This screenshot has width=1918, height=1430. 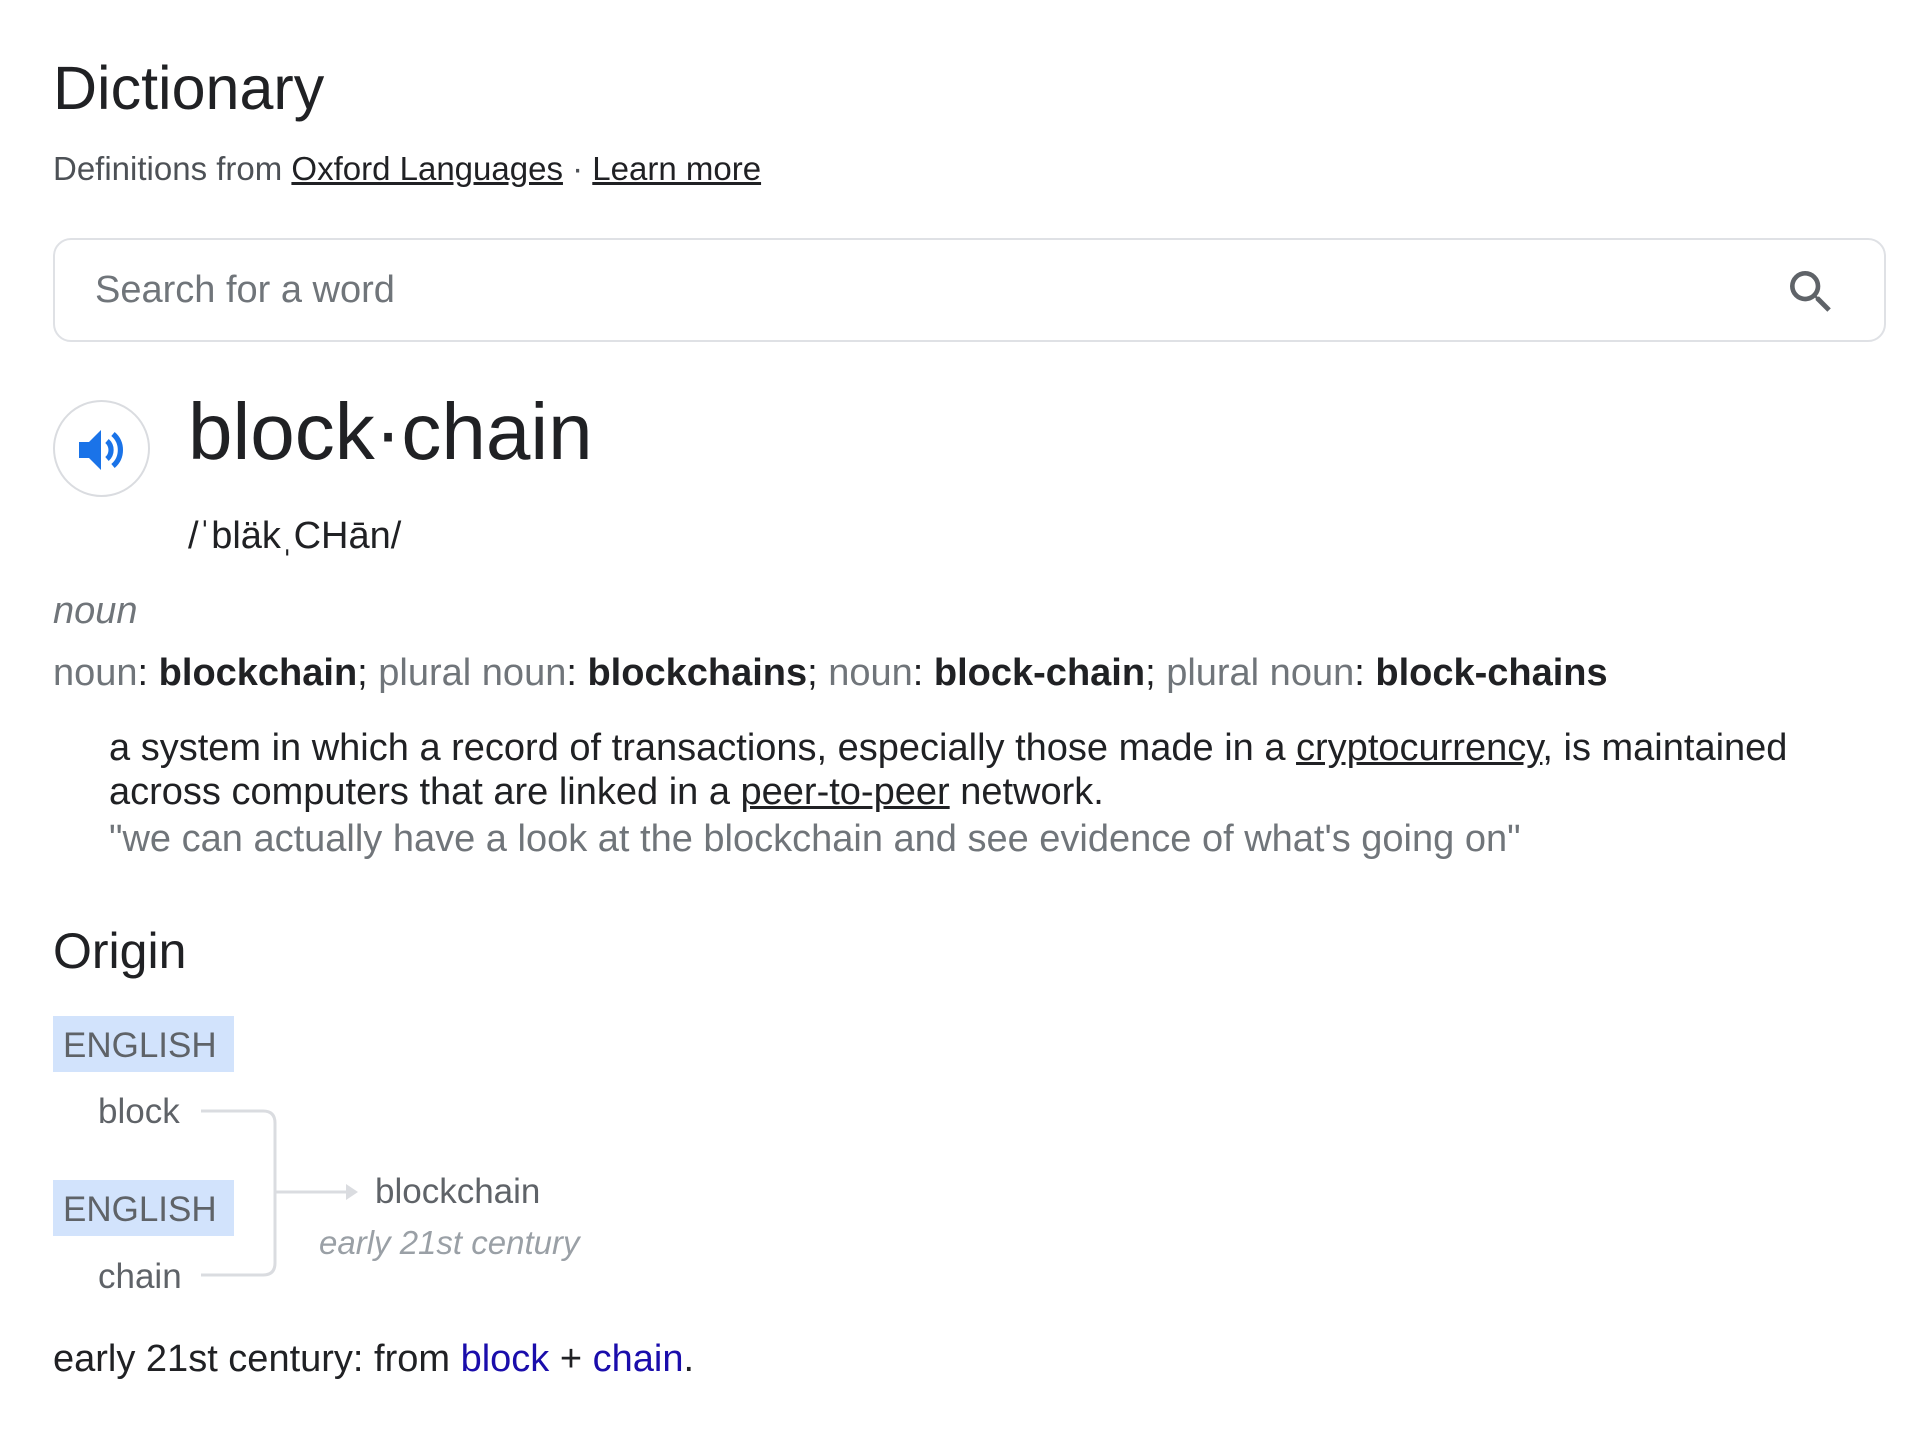 What do you see at coordinates (258, 673) in the screenshot?
I see `form-value: blockchain` at bounding box center [258, 673].